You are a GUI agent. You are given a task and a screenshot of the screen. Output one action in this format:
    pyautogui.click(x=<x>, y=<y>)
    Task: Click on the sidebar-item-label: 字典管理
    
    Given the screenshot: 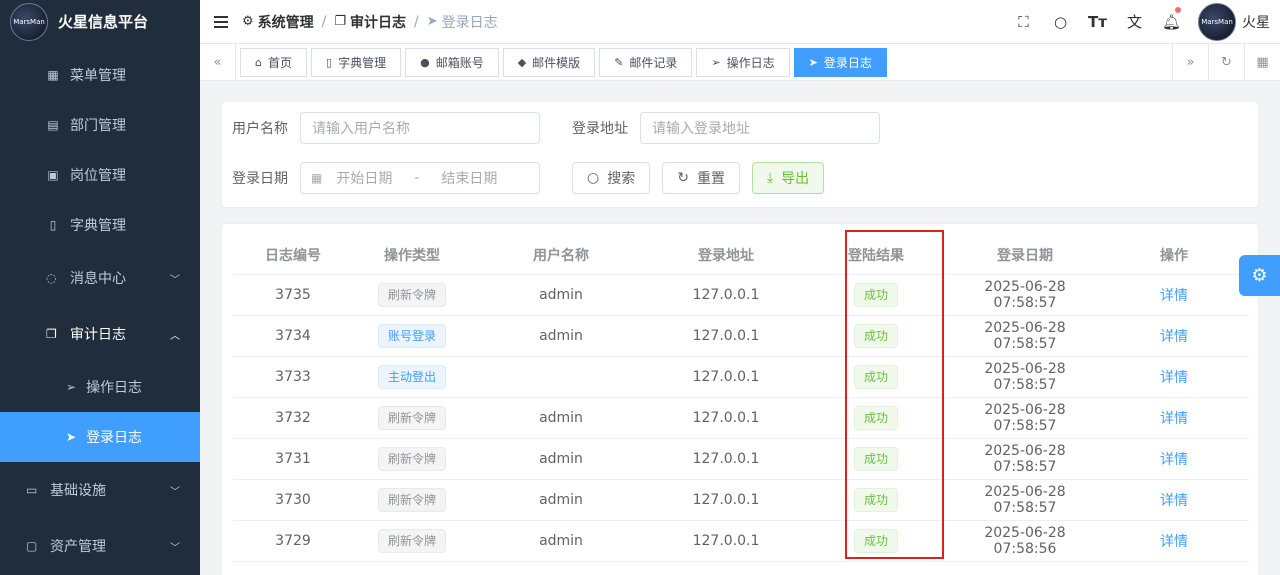 What is the action you would take?
    pyautogui.click(x=98, y=226)
    